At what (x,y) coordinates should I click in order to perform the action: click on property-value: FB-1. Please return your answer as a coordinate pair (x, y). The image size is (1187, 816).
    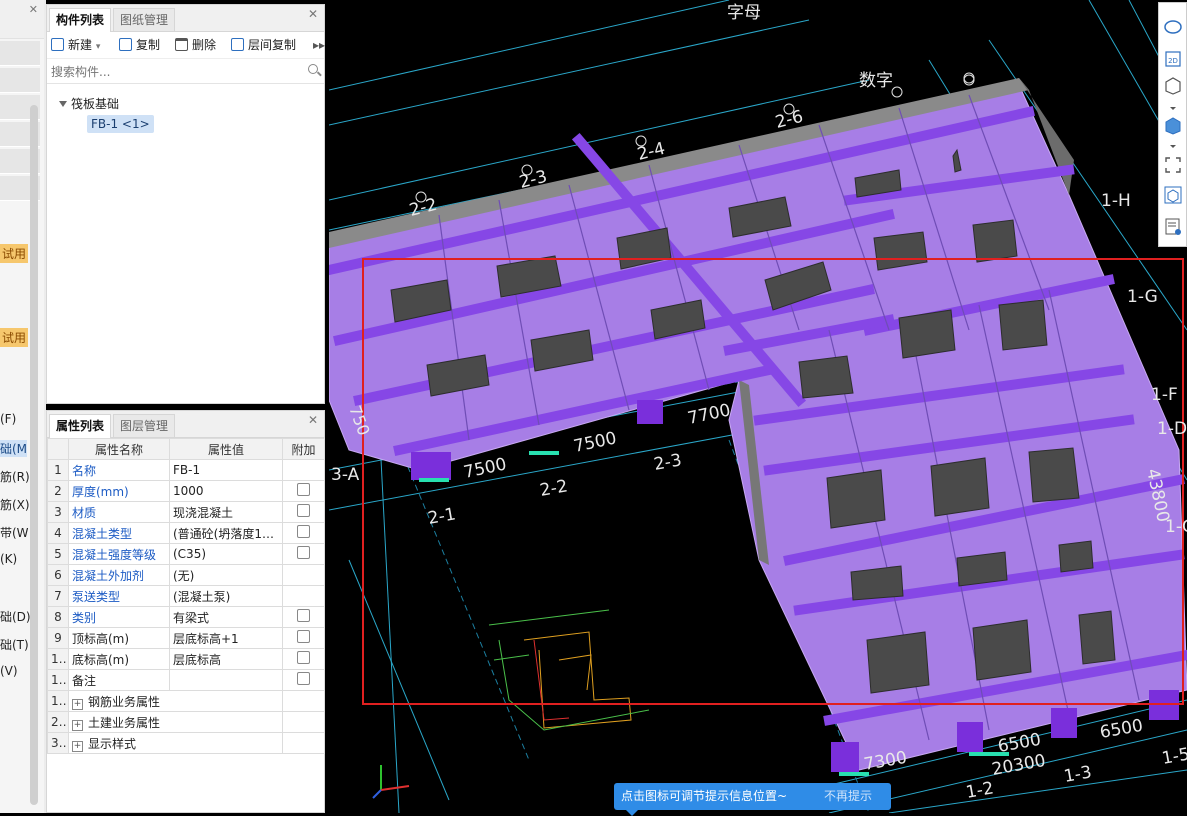
    Looking at the image, I should click on (226, 470).